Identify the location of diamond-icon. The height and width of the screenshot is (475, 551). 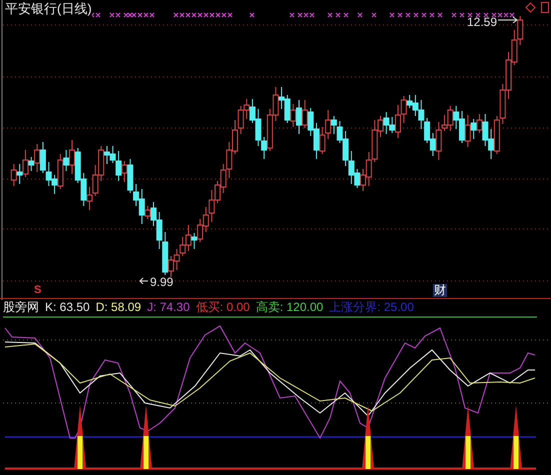
(530, 7).